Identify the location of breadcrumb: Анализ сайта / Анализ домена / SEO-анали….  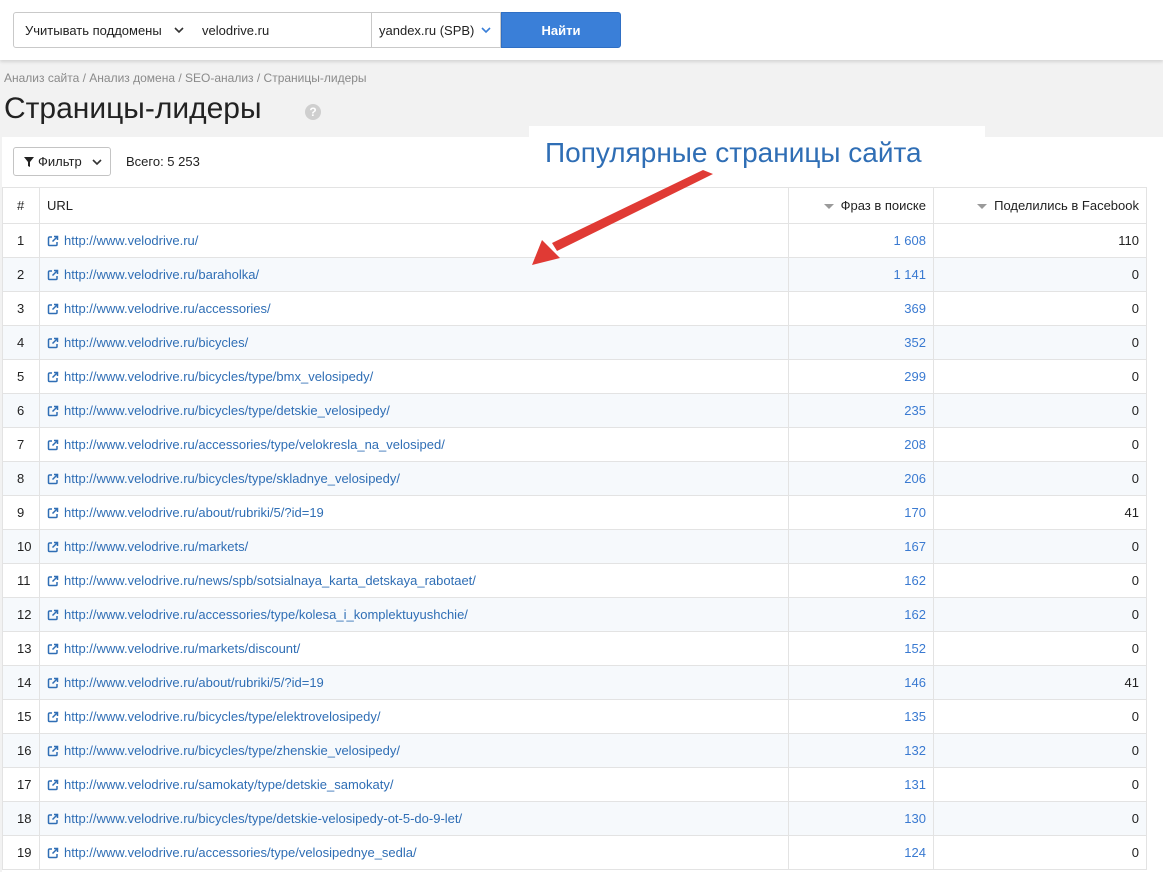
(185, 78).